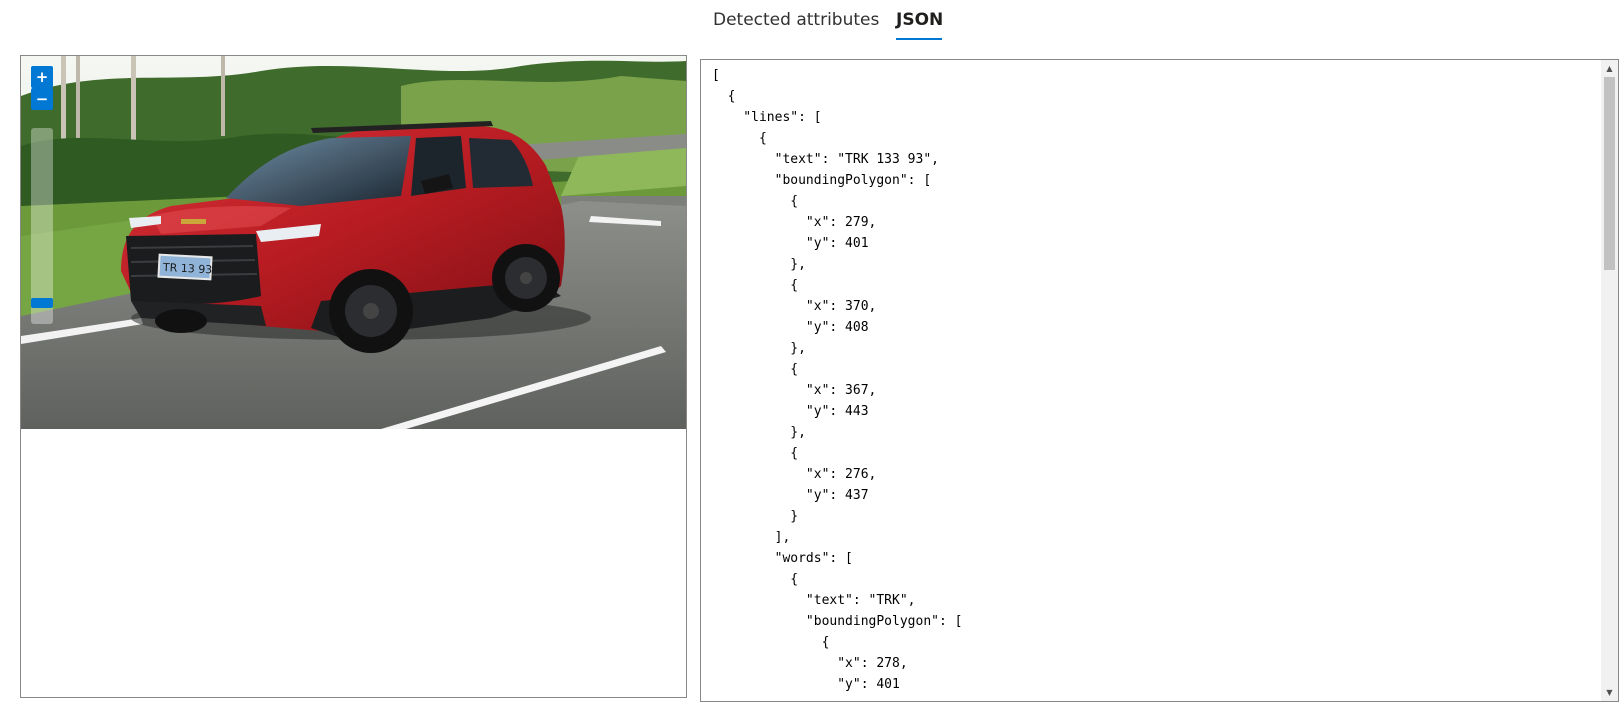 Image resolution: width=1624 pixels, height=728 pixels. Describe the element at coordinates (825, 159) in the screenshot. I see `json-code-line: "text": "TRK 133 93",` at that location.